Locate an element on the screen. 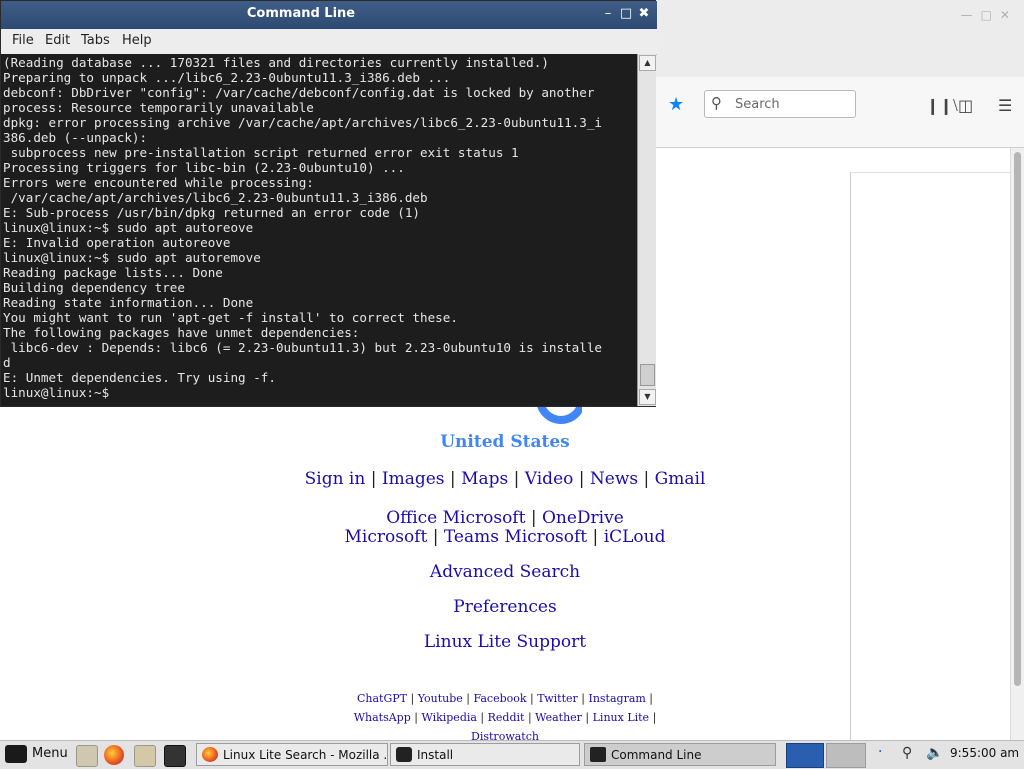 This screenshot has width=1024, height=769. gmail-link: Gmail is located at coordinates (680, 479).